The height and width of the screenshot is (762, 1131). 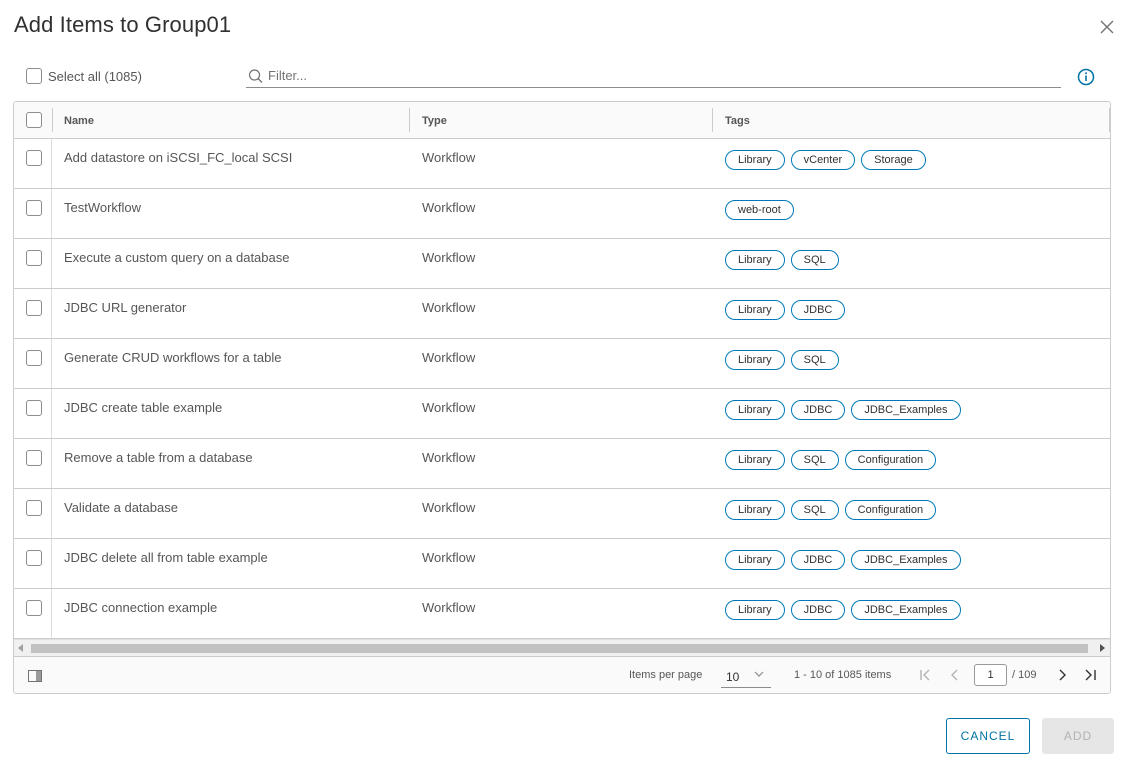 What do you see at coordinates (893, 160) in the screenshot?
I see `tag-label: Storage` at bounding box center [893, 160].